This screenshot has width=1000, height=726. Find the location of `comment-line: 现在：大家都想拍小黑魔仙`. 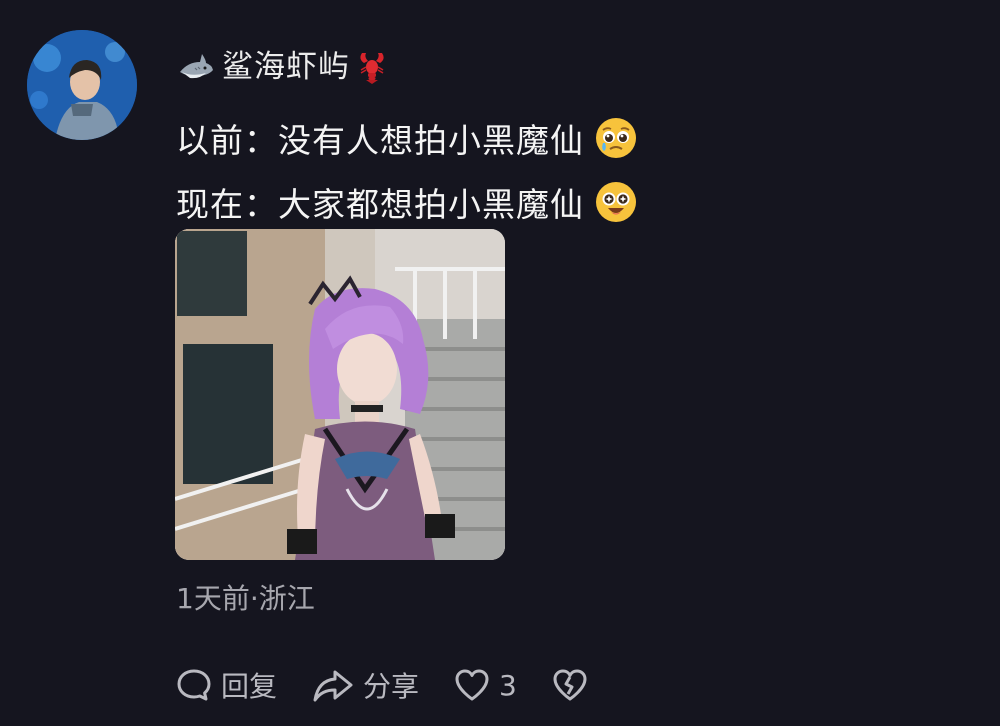

comment-line: 现在：大家都想拍小黑魔仙 is located at coordinates (407, 202).